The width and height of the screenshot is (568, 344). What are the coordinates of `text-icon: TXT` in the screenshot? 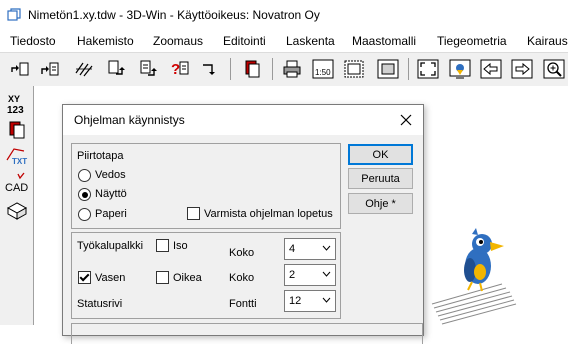 It's located at (17, 156).